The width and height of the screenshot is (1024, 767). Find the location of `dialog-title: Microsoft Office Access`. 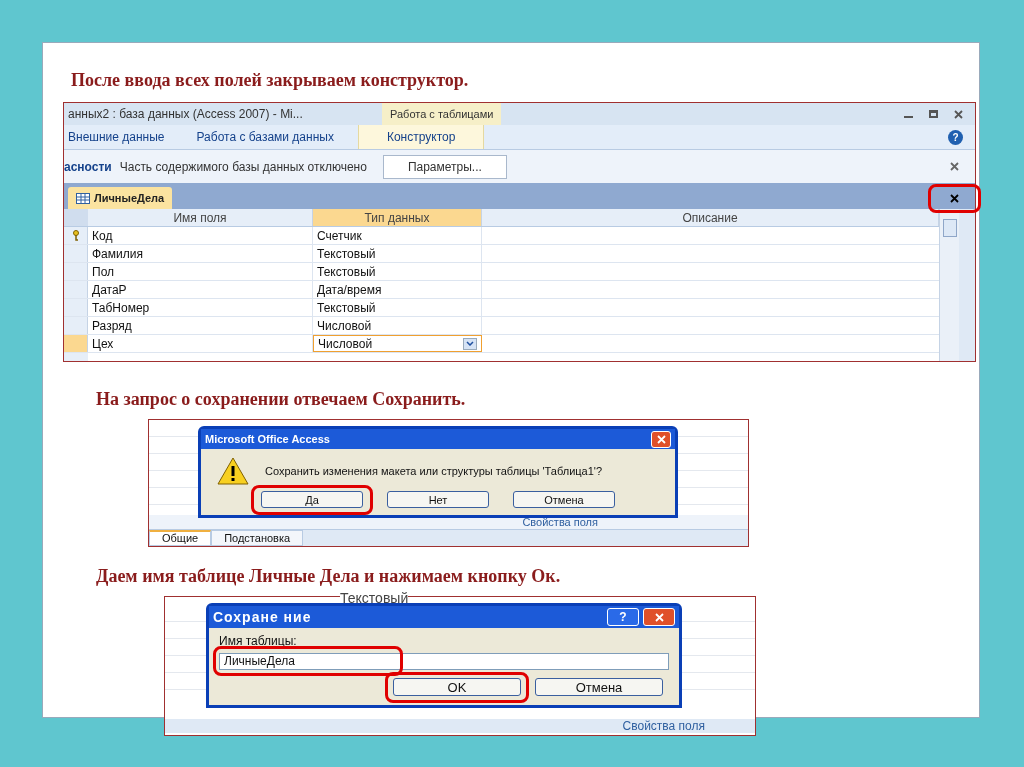

dialog-title: Microsoft Office Access is located at coordinates (267, 439).